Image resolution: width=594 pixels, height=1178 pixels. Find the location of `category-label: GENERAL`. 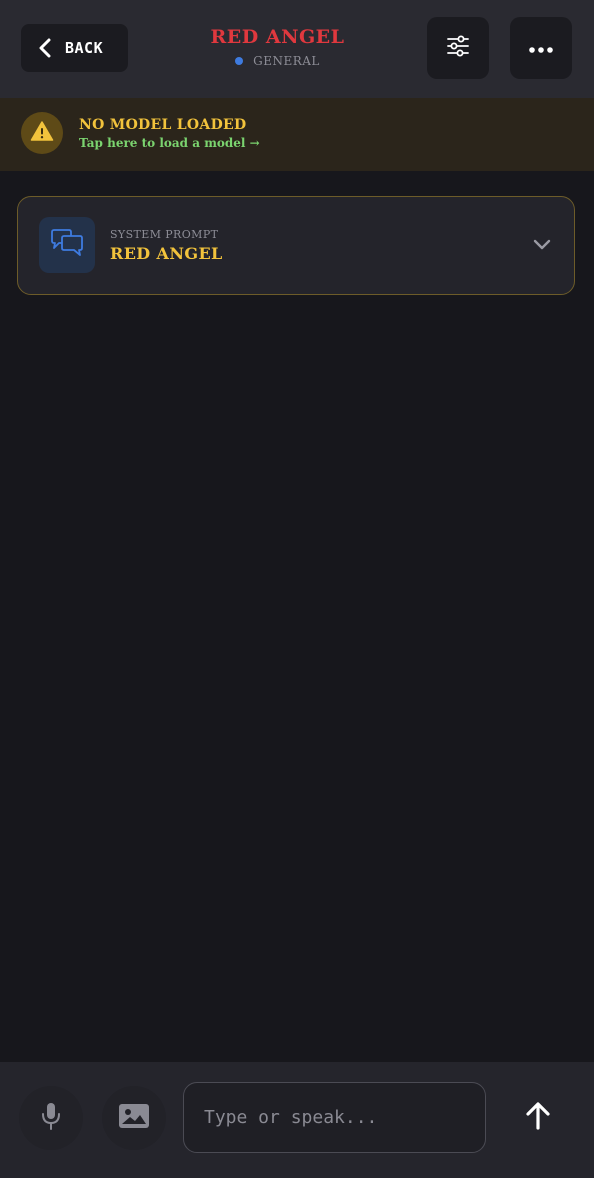

category-label: GENERAL is located at coordinates (286, 61).